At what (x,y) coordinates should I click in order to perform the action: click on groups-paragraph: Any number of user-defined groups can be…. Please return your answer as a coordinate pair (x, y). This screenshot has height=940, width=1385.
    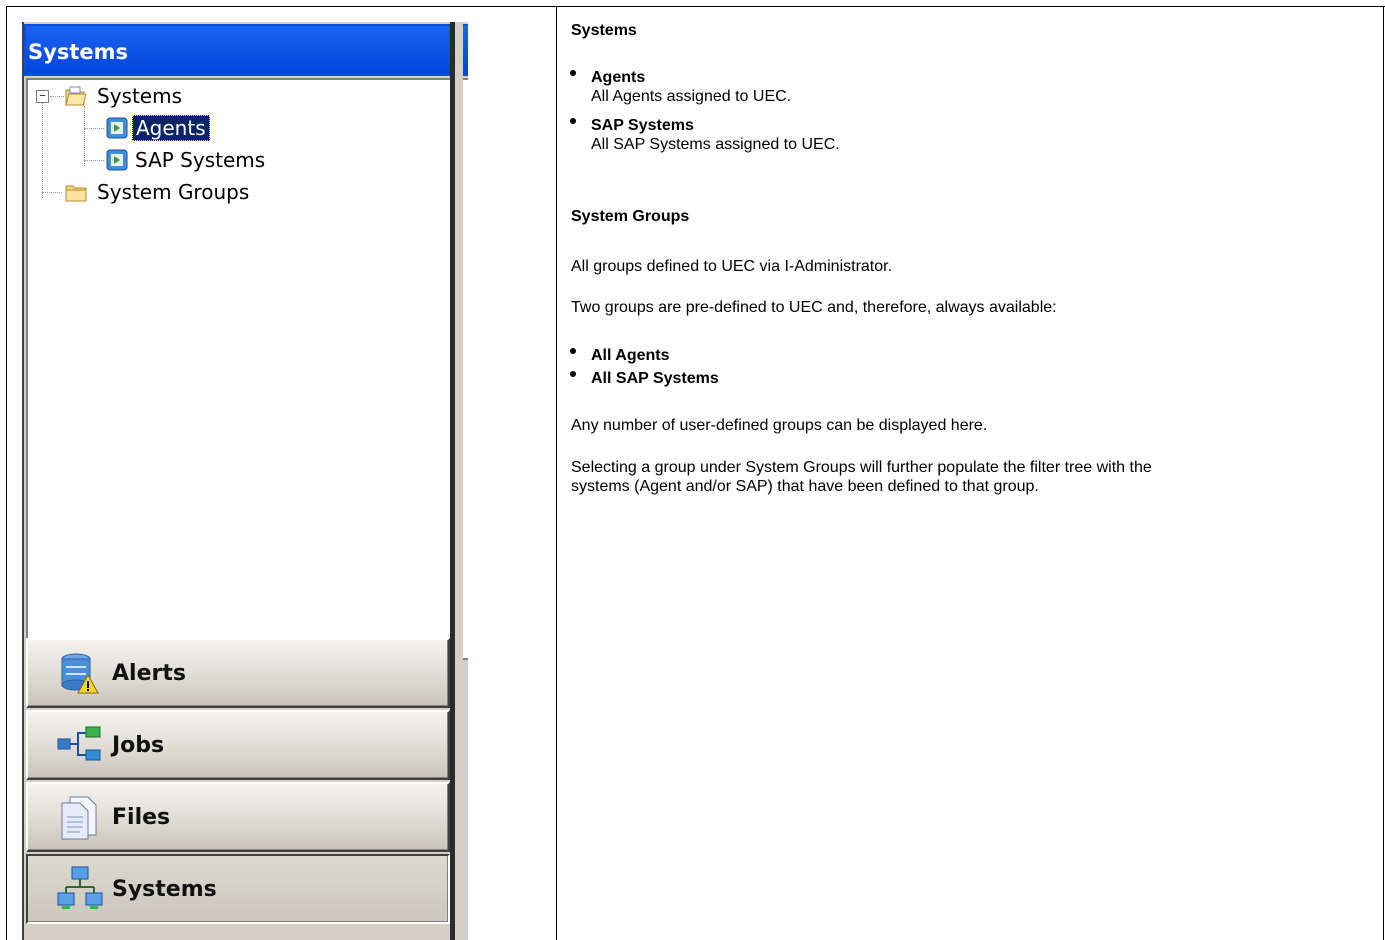
    Looking at the image, I should click on (779, 425).